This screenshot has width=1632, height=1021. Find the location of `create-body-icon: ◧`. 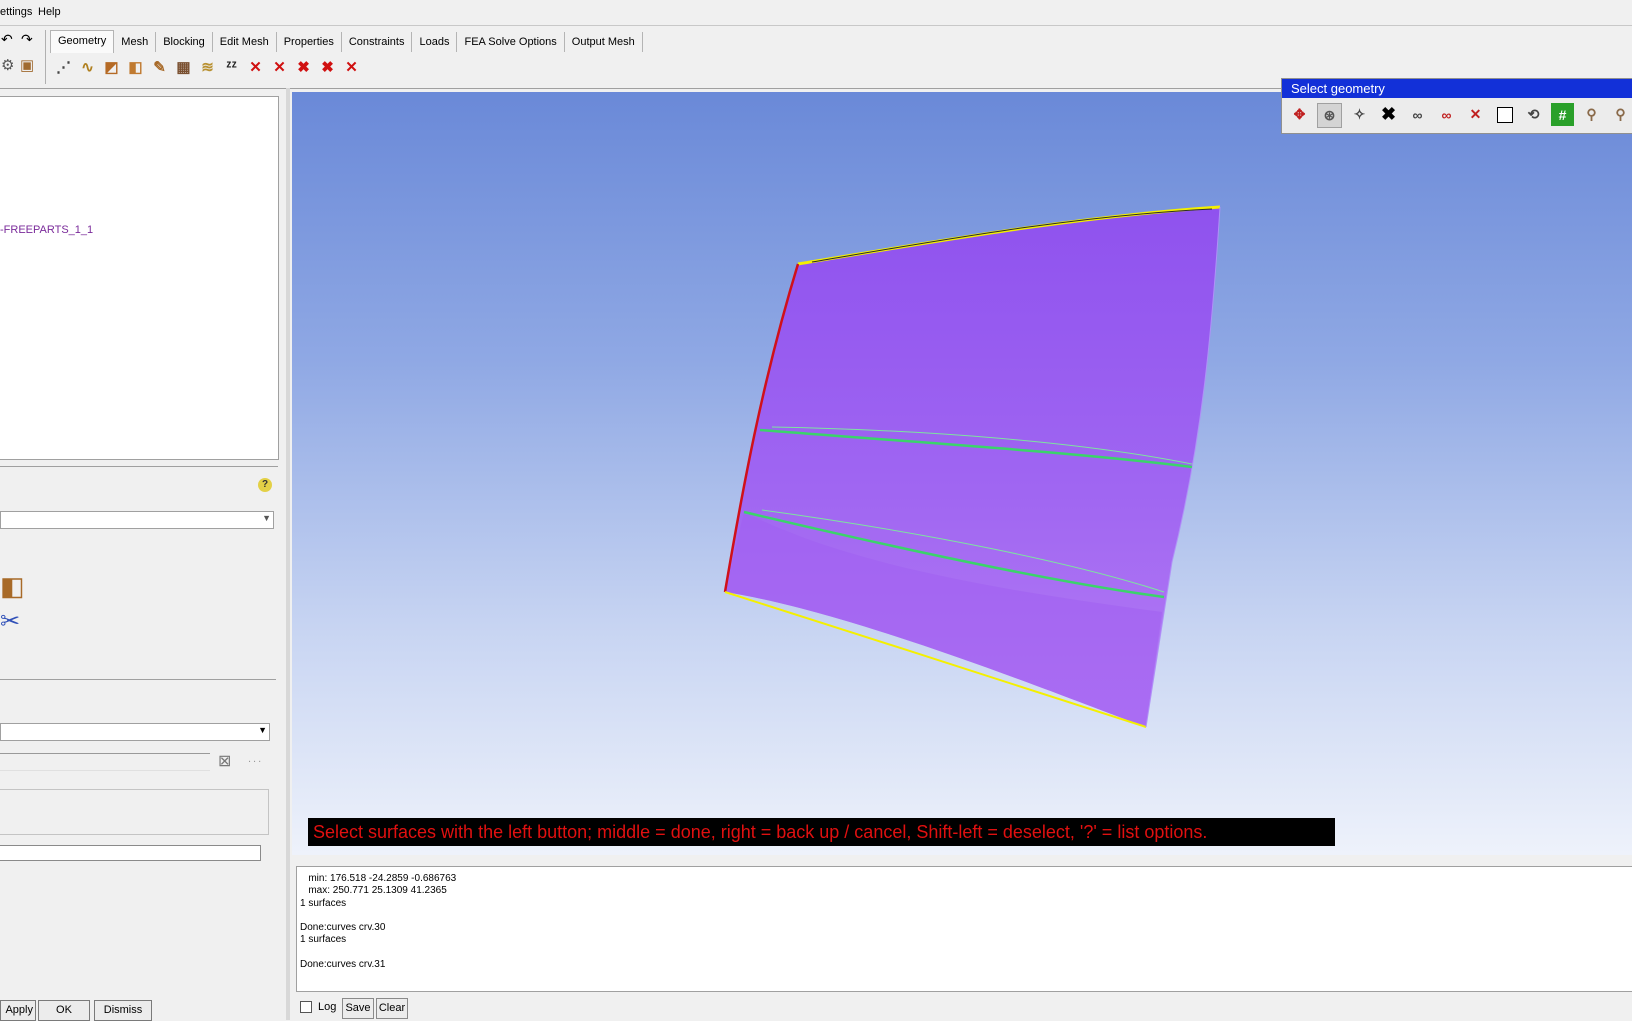

create-body-icon: ◧ is located at coordinates (135, 66).